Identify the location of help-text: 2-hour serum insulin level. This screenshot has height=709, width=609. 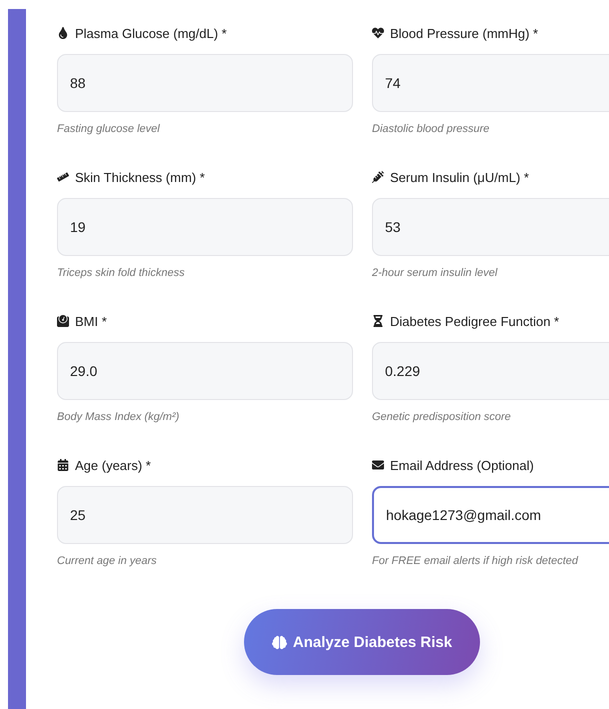
(435, 273).